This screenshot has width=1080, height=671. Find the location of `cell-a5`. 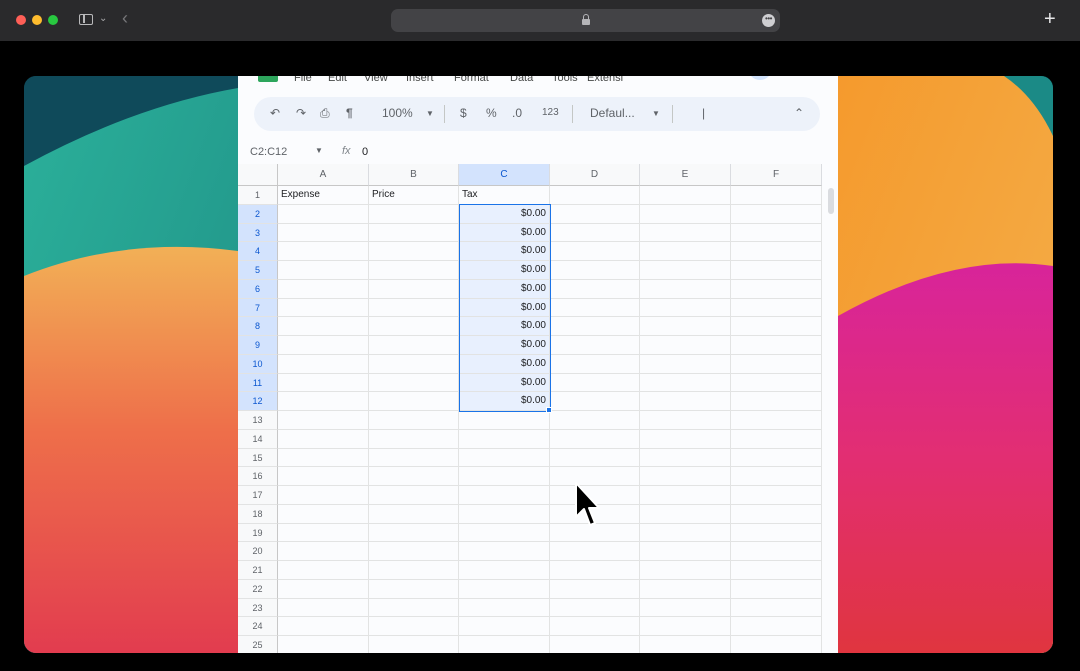

cell-a5 is located at coordinates (323, 270).